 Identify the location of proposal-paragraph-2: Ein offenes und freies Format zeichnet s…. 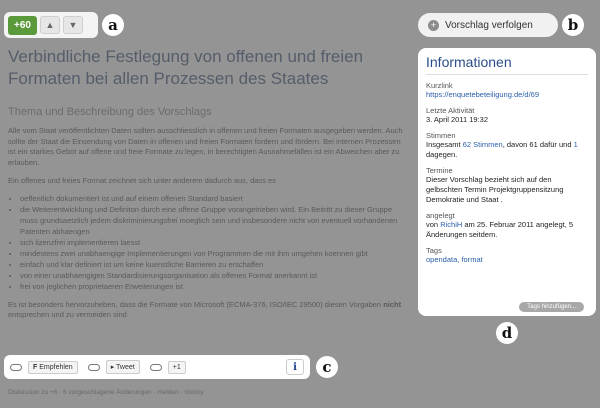
(207, 181).